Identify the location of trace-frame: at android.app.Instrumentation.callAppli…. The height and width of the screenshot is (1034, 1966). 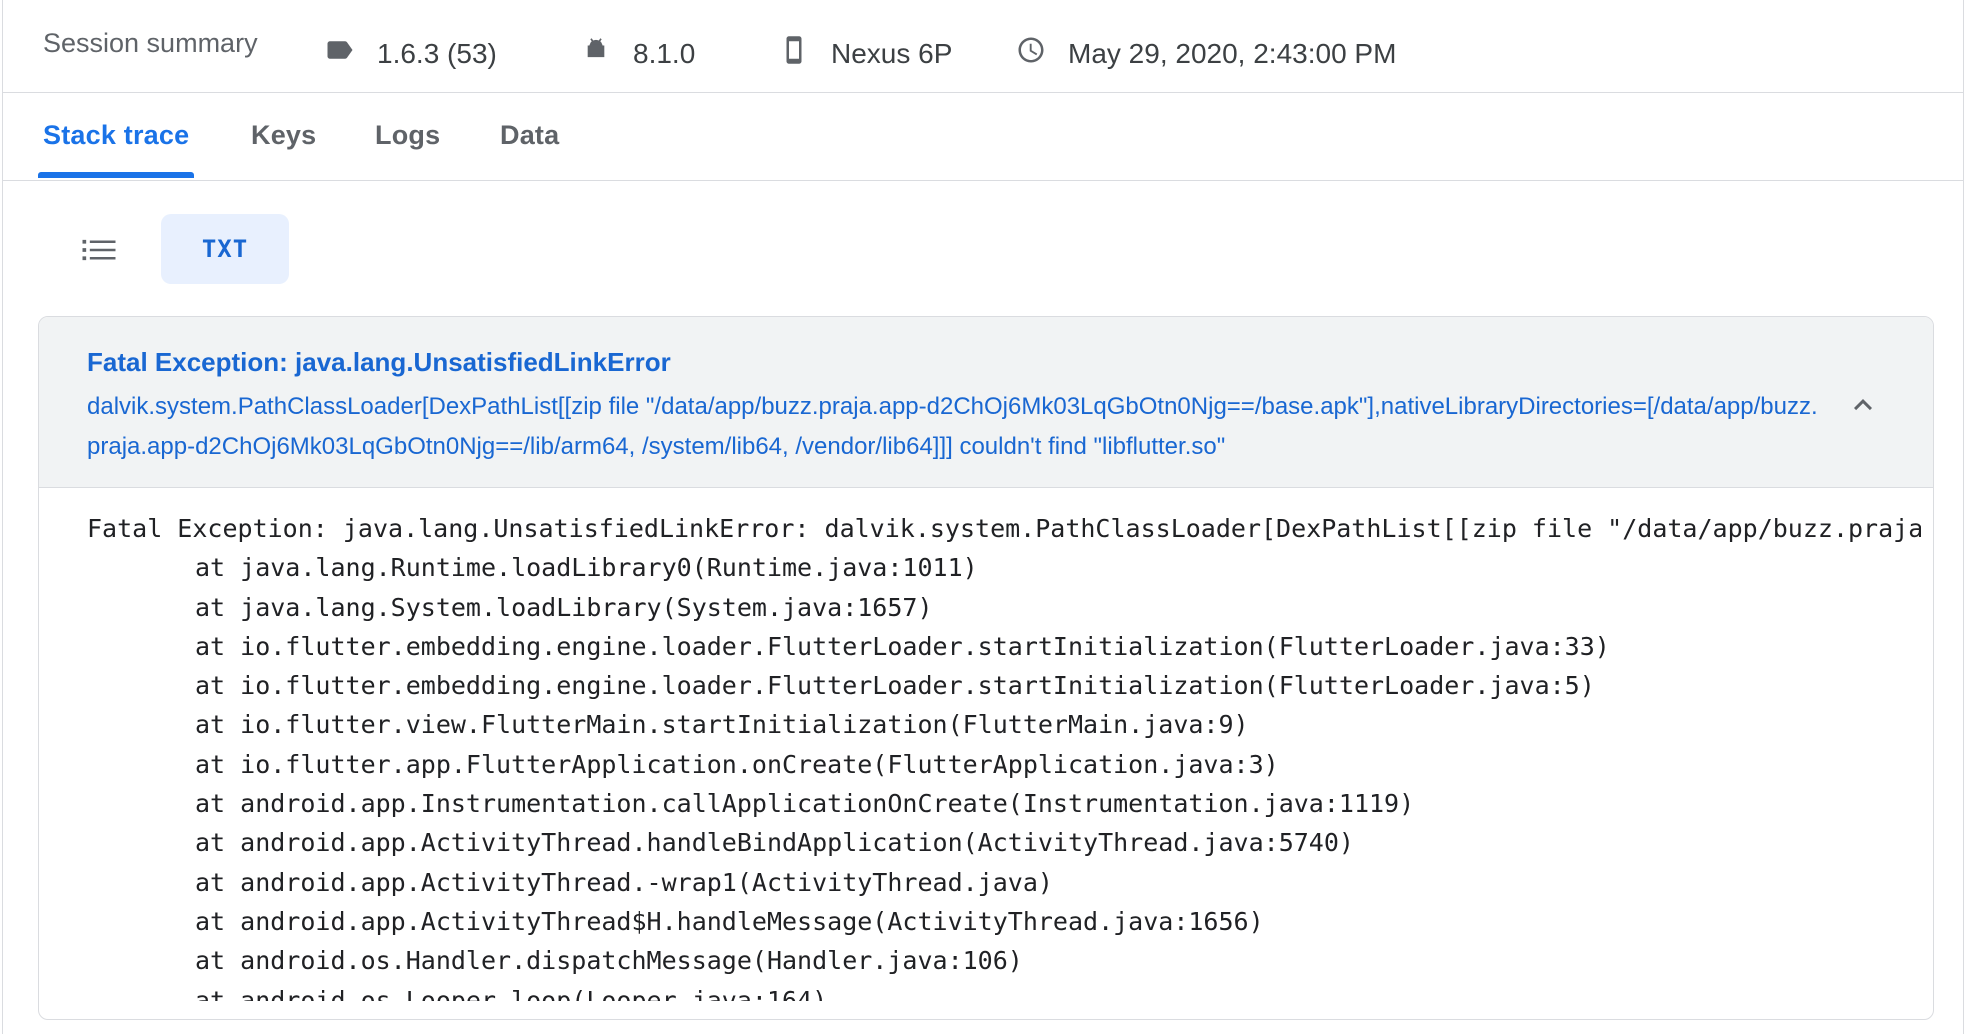
(805, 804).